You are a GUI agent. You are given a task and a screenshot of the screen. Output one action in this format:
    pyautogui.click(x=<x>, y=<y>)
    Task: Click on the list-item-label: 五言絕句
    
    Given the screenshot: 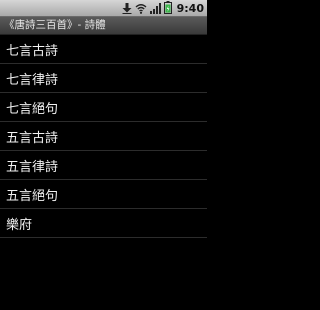 What is the action you would take?
    pyautogui.click(x=32, y=196)
    